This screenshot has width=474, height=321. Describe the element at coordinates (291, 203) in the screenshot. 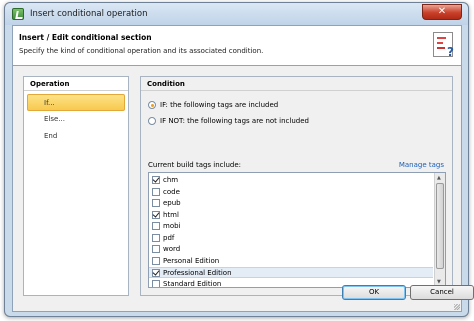

I see `tag-row: epub` at that location.